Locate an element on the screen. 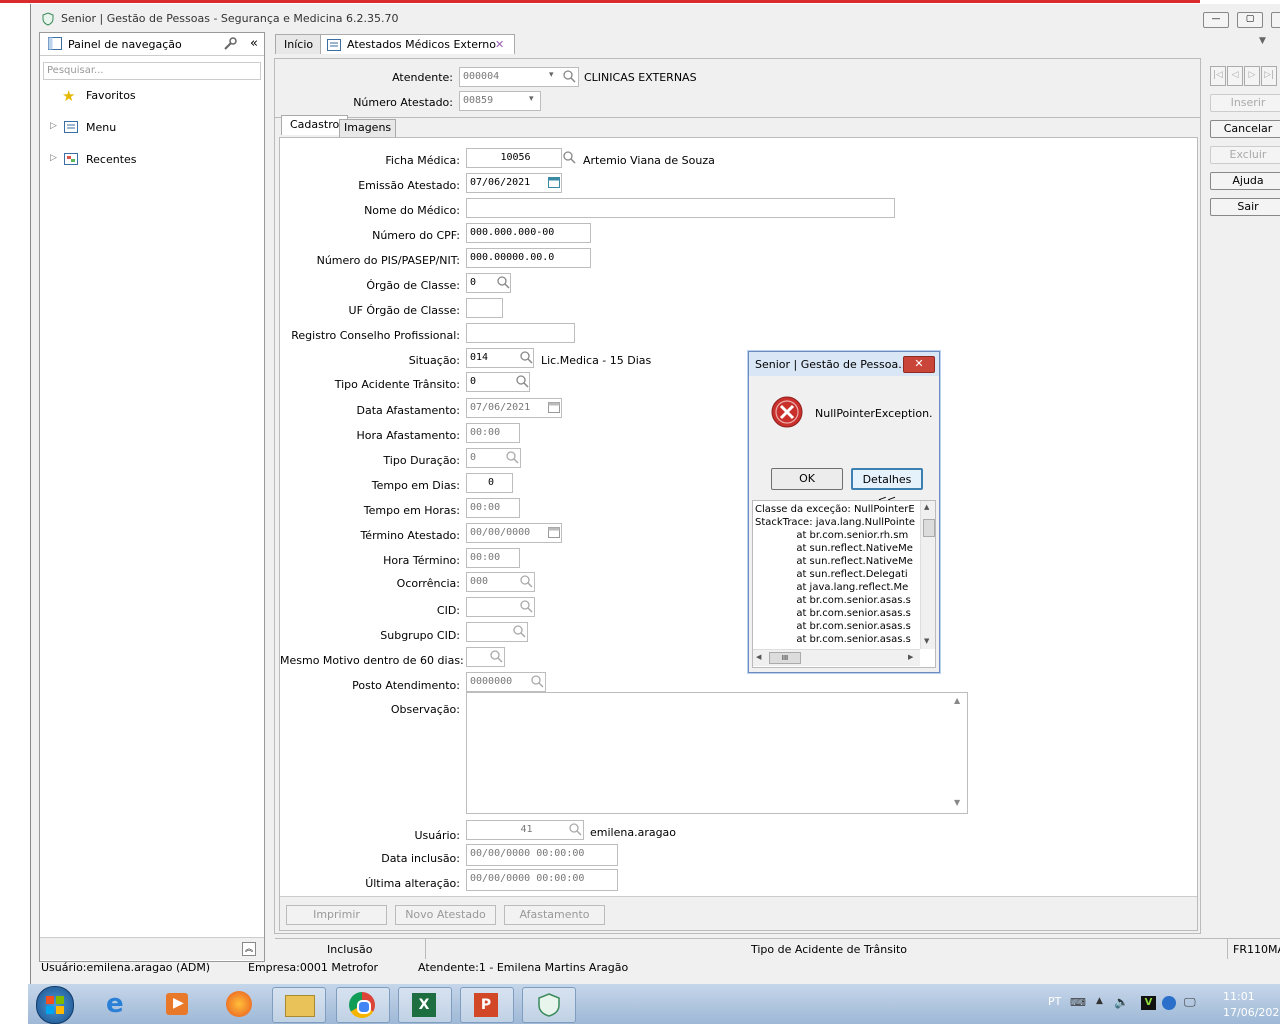  vertical-scrollbar: ▲ ▼ is located at coordinates (927, 575).